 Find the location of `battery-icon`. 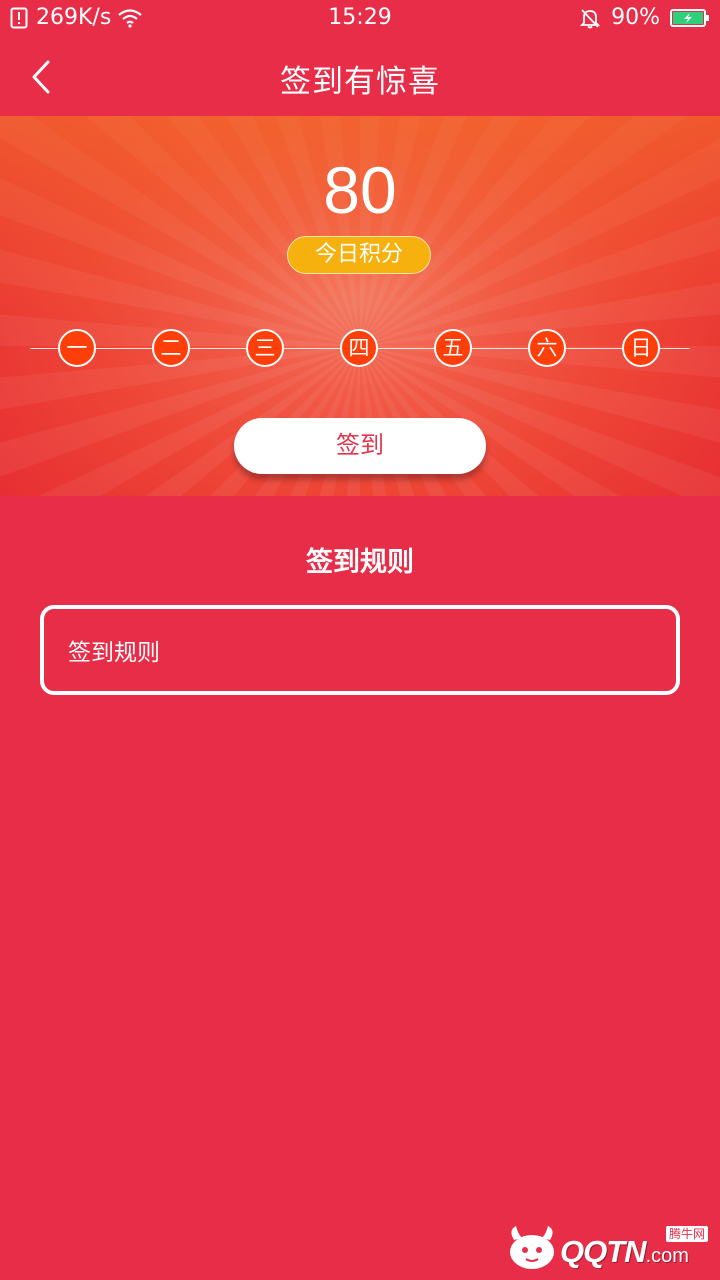

battery-icon is located at coordinates (689, 17).